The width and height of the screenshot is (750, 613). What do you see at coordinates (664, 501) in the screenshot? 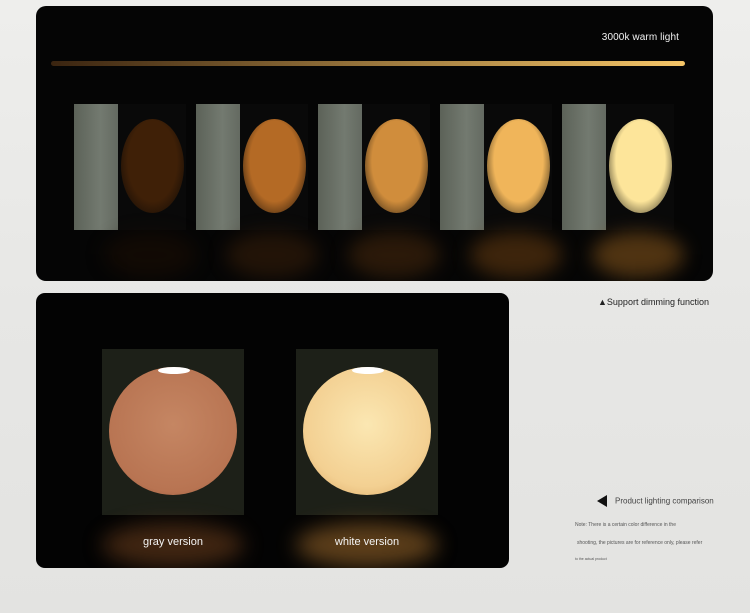
I see `comparison-text: Product lighting comparison` at bounding box center [664, 501].